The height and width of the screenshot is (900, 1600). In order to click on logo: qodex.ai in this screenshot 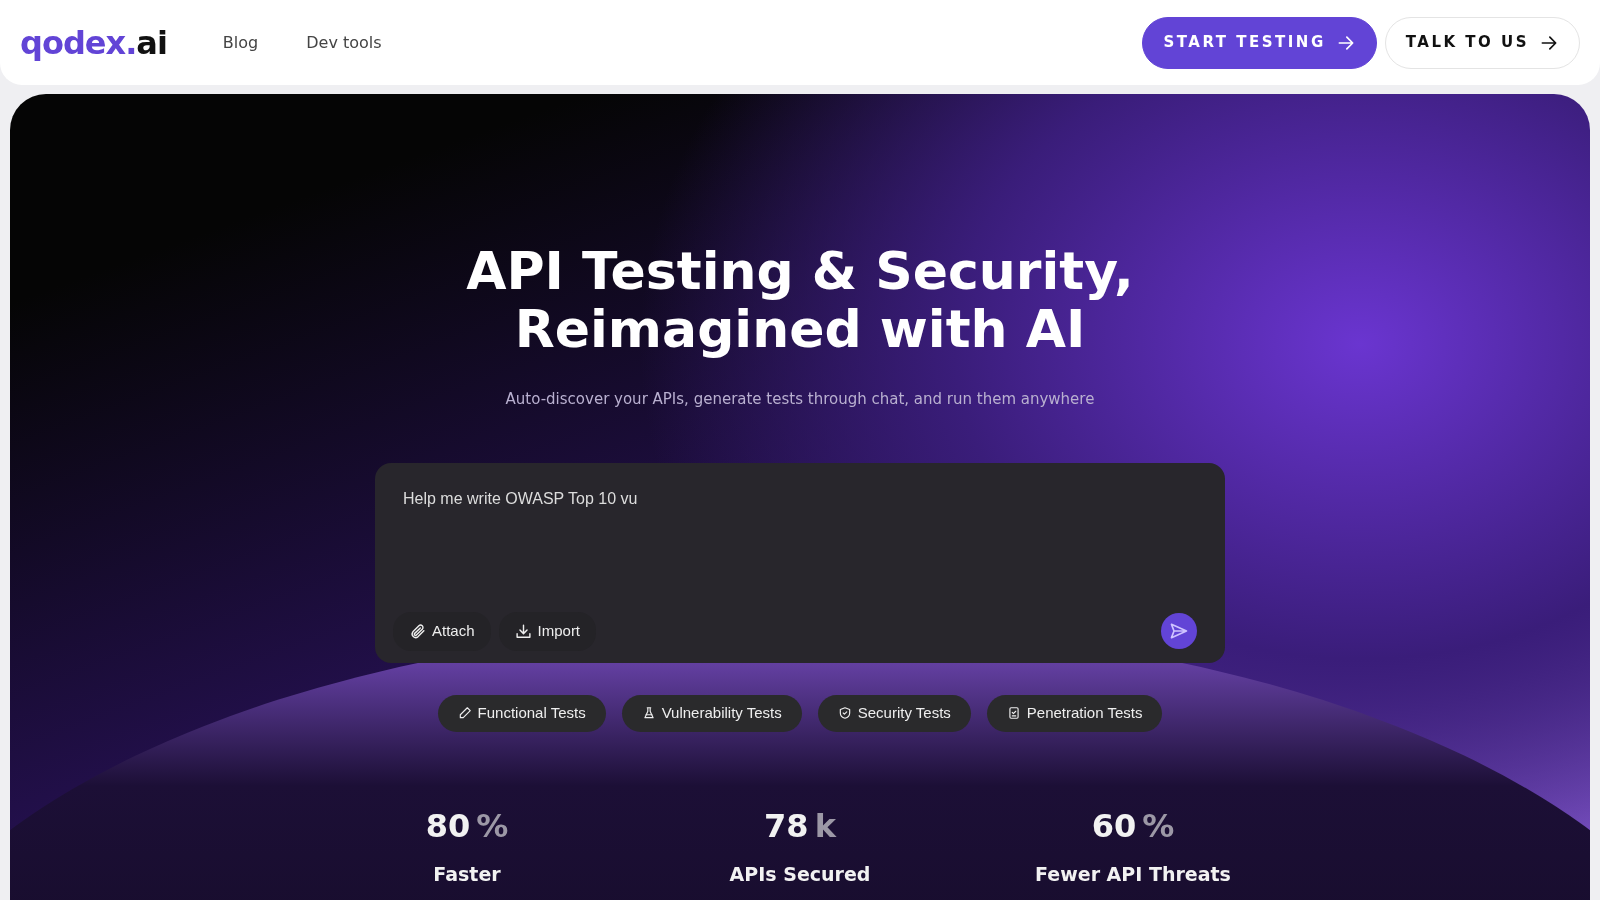, I will do `click(93, 42)`.